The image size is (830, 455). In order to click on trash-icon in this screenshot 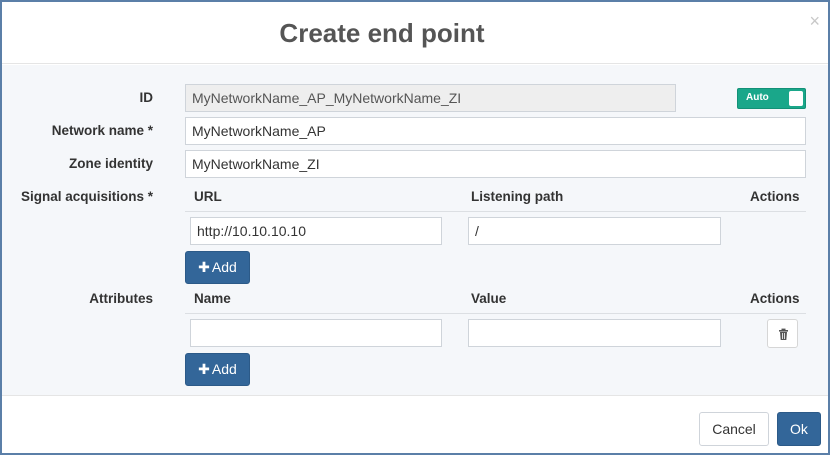, I will do `click(783, 334)`.